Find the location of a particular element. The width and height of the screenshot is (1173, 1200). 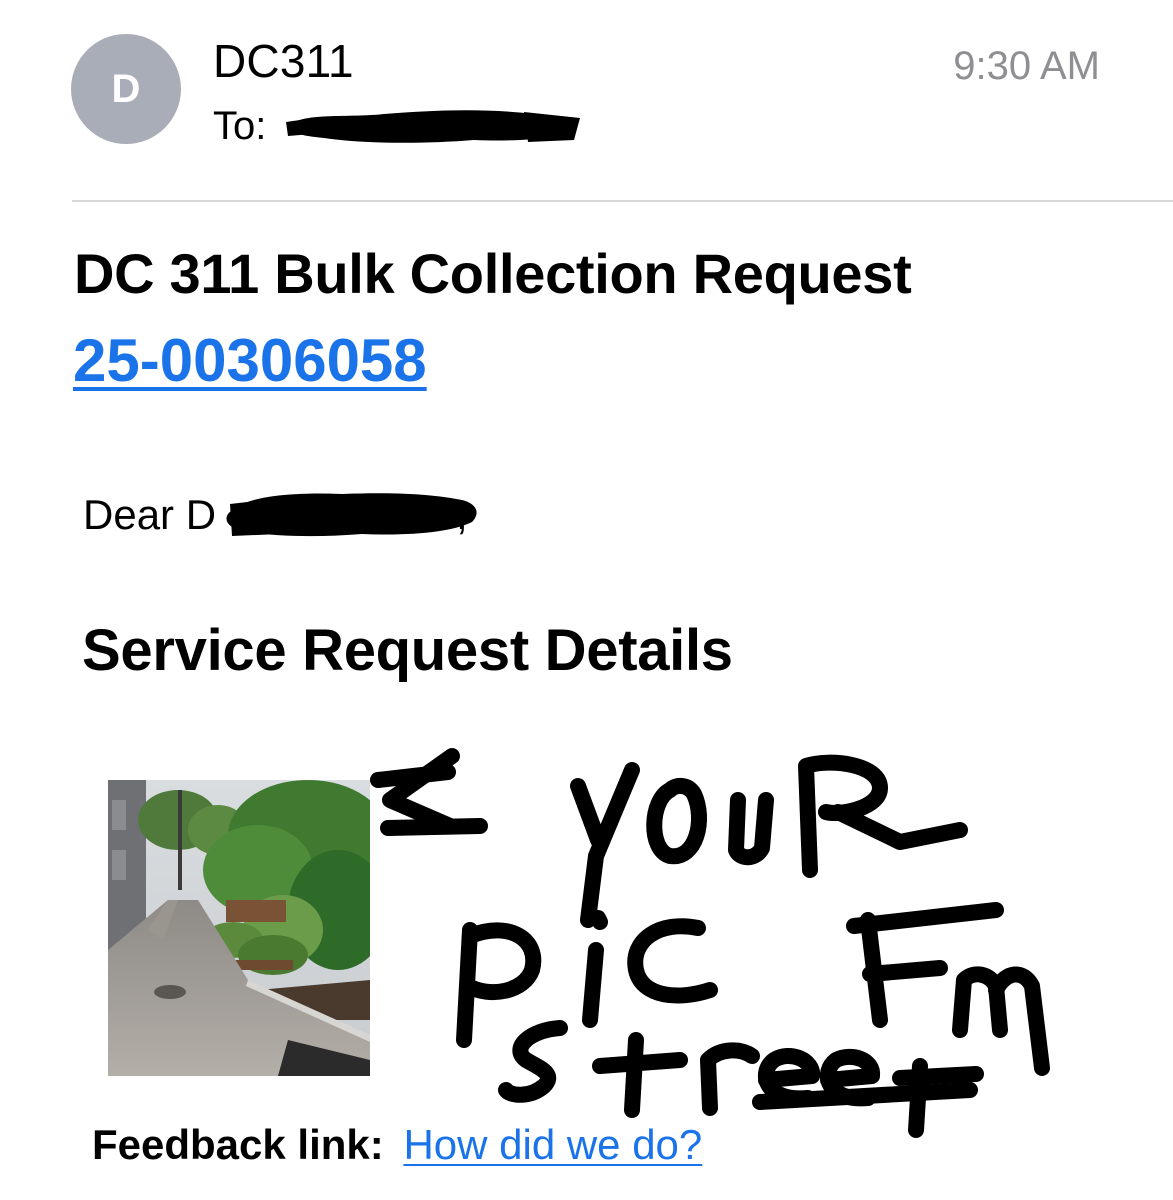

photo-graphic is located at coordinates (239, 928).